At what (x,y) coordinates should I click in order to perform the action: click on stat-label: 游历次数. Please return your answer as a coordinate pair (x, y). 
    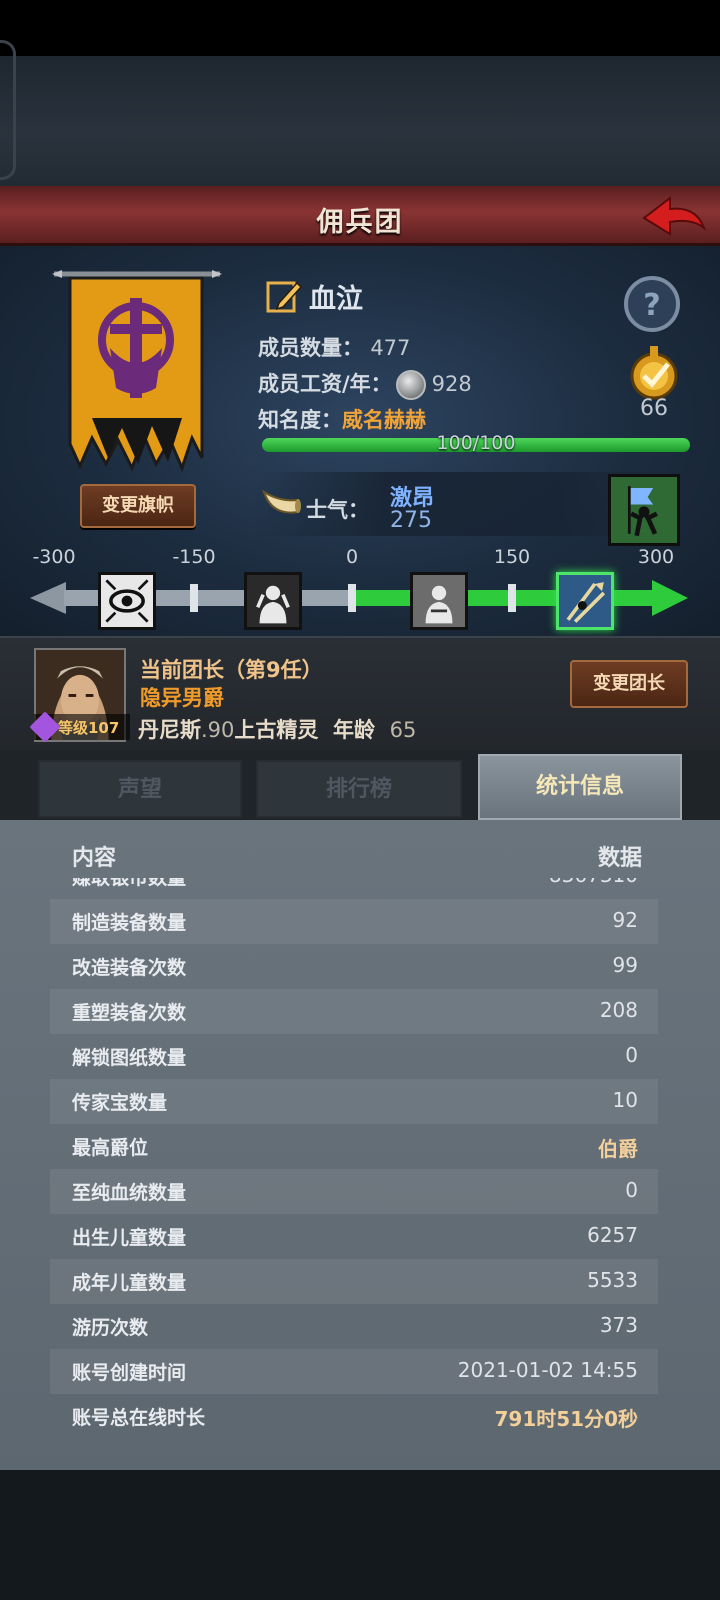
    Looking at the image, I should click on (110, 1328).